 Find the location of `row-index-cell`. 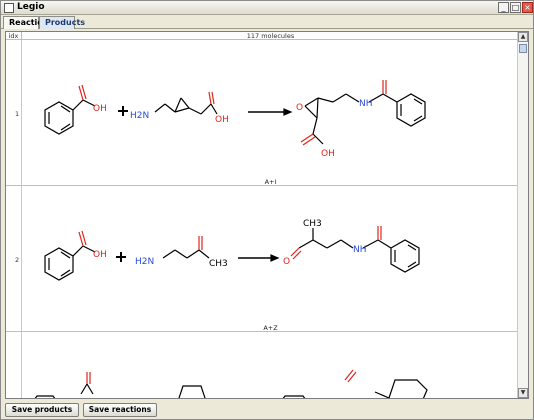

row-index-cell is located at coordinates (14, 365).